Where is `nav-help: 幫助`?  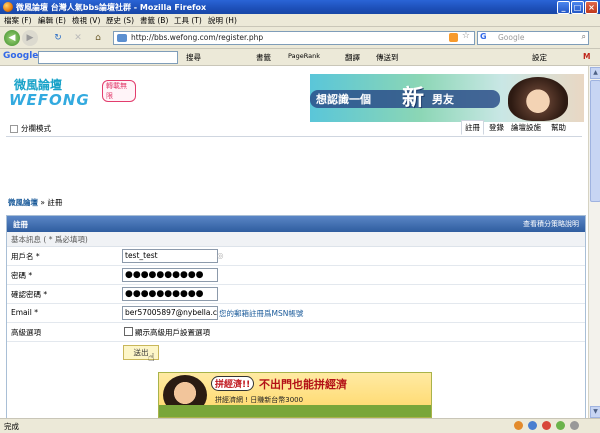
nav-help: 幫助 is located at coordinates (558, 127).